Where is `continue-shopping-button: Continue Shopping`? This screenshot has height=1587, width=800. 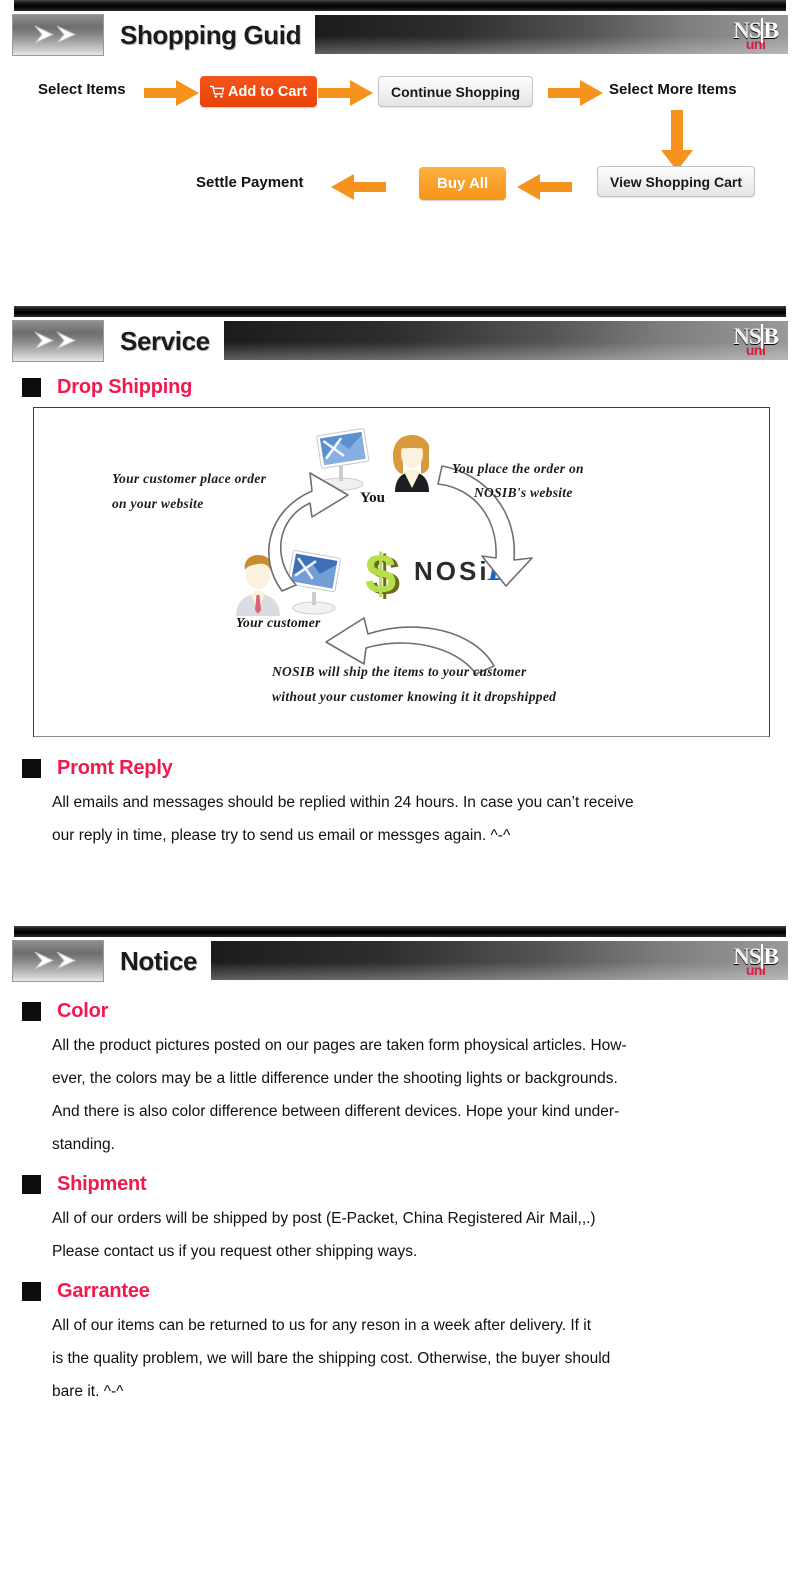 continue-shopping-button: Continue Shopping is located at coordinates (456, 91).